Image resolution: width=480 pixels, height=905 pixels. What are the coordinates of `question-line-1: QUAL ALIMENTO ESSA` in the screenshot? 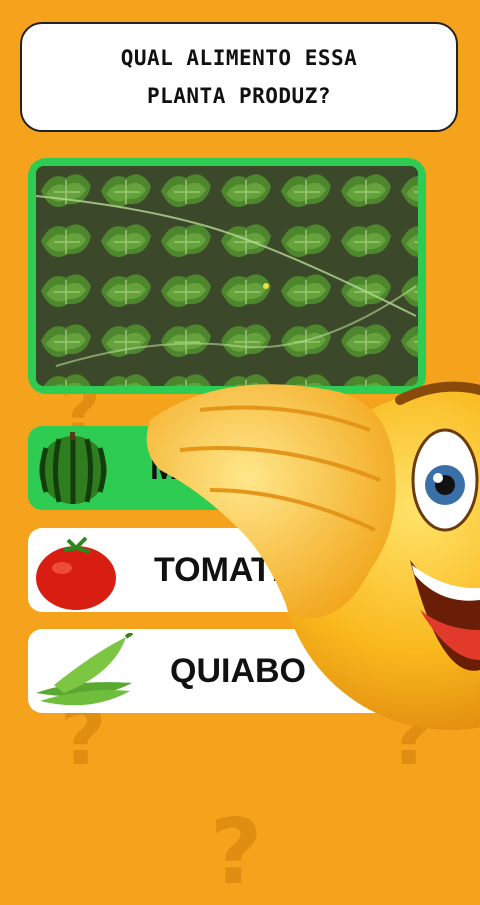 It's located at (239, 58).